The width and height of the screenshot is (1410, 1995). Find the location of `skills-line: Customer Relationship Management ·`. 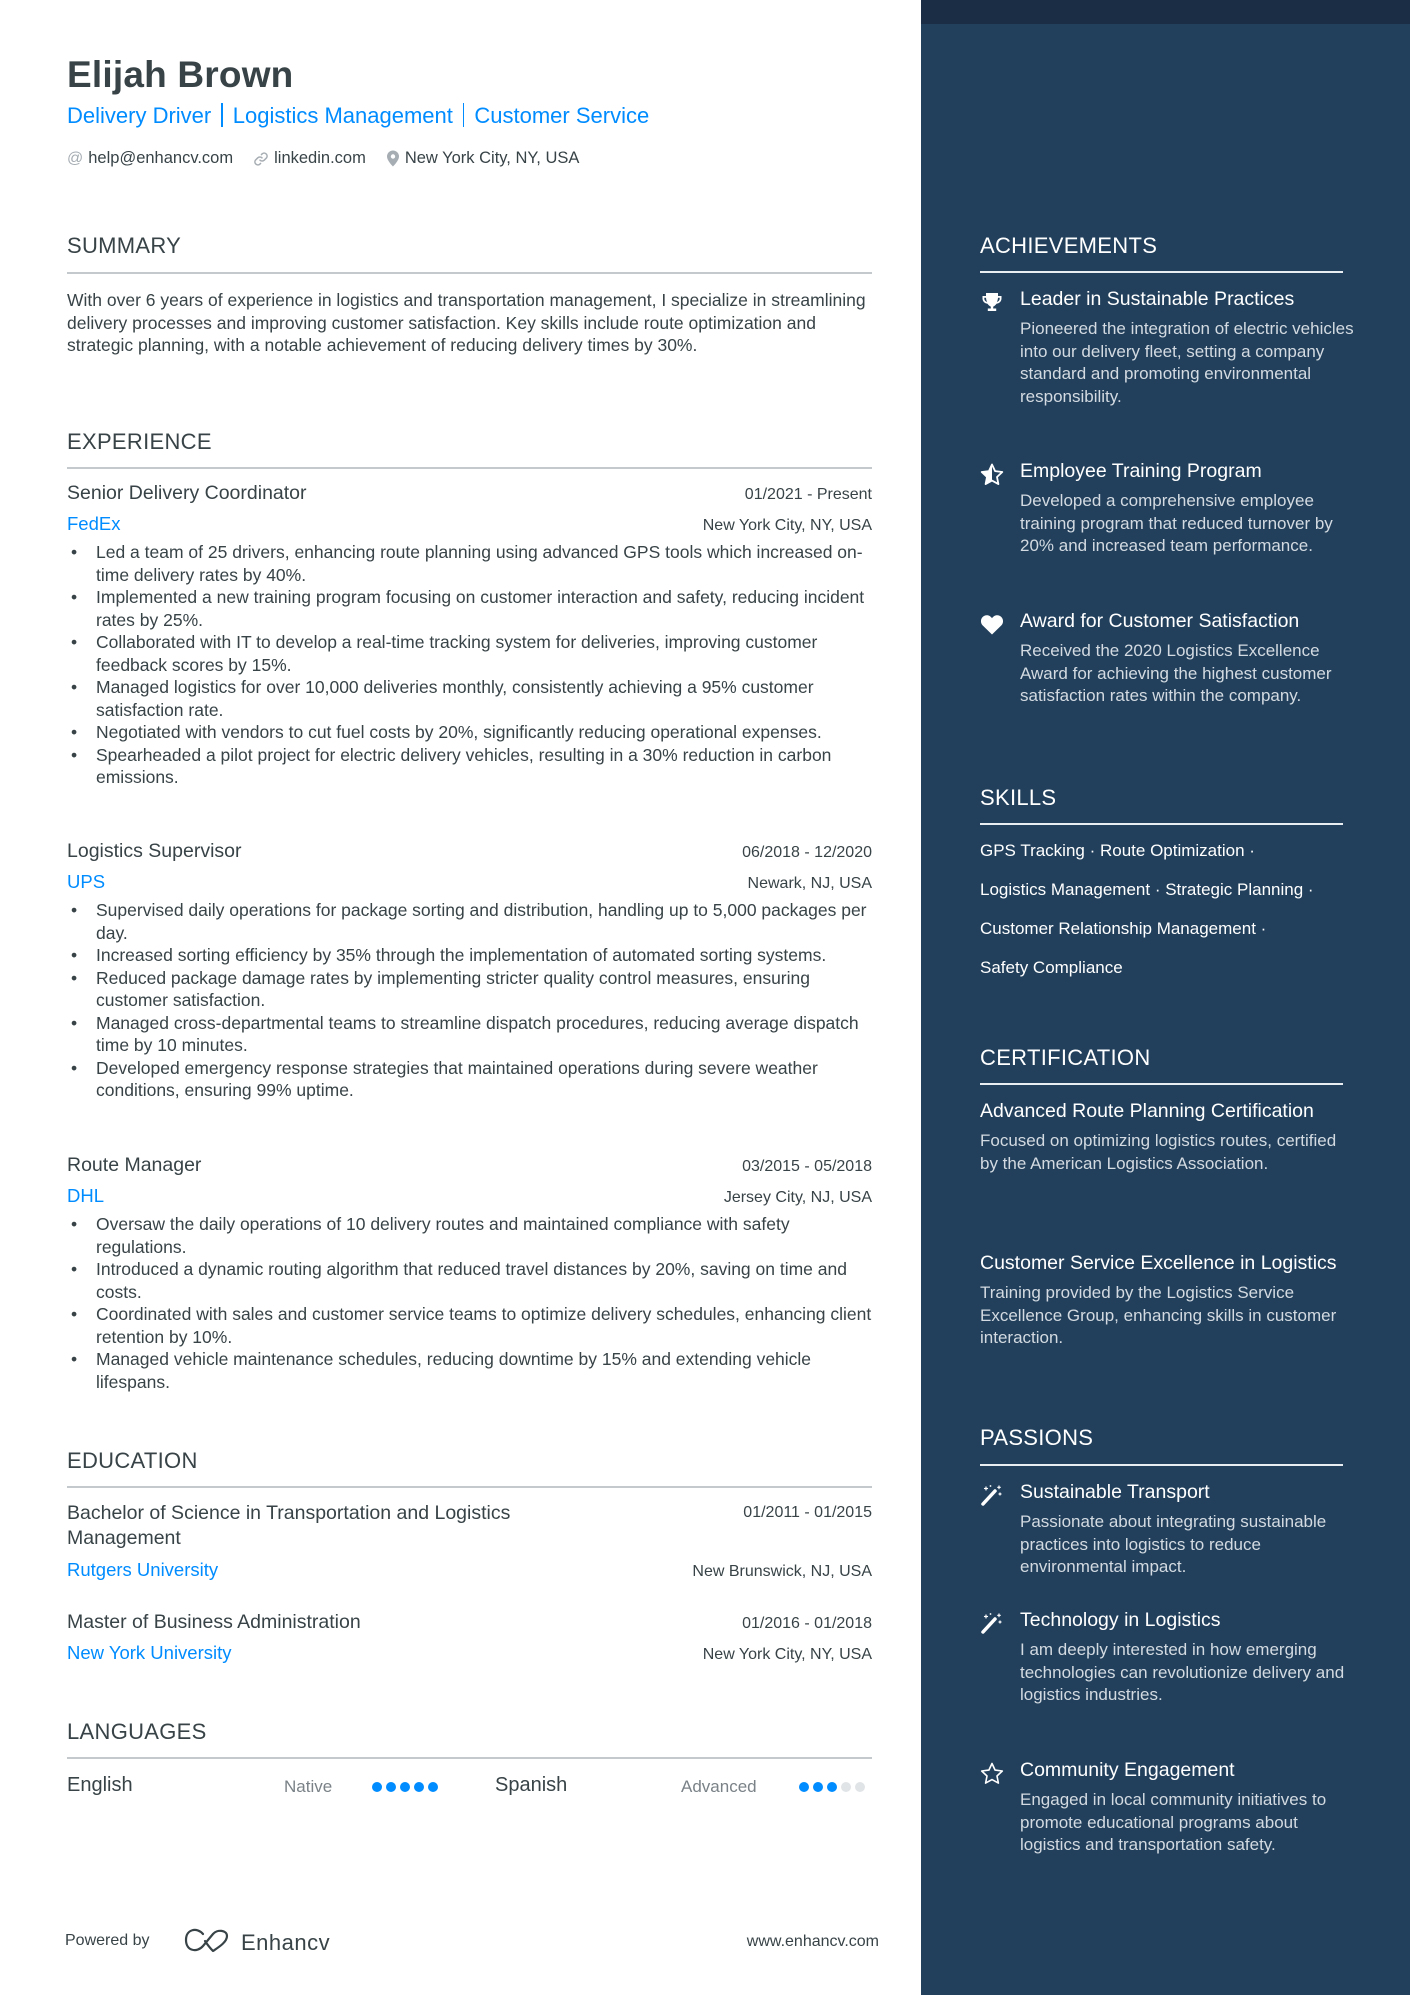

skills-line: Customer Relationship Management · is located at coordinates (1123, 928).